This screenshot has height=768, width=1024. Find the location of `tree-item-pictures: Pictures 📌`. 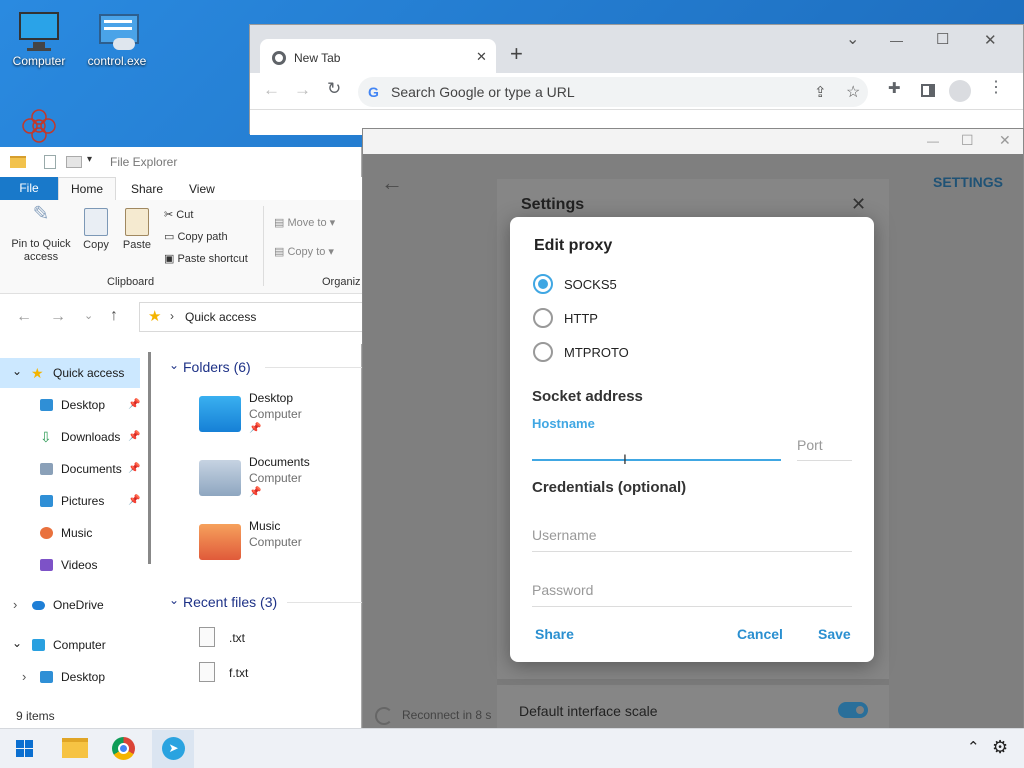

tree-item-pictures: Pictures 📌 is located at coordinates (70, 501).